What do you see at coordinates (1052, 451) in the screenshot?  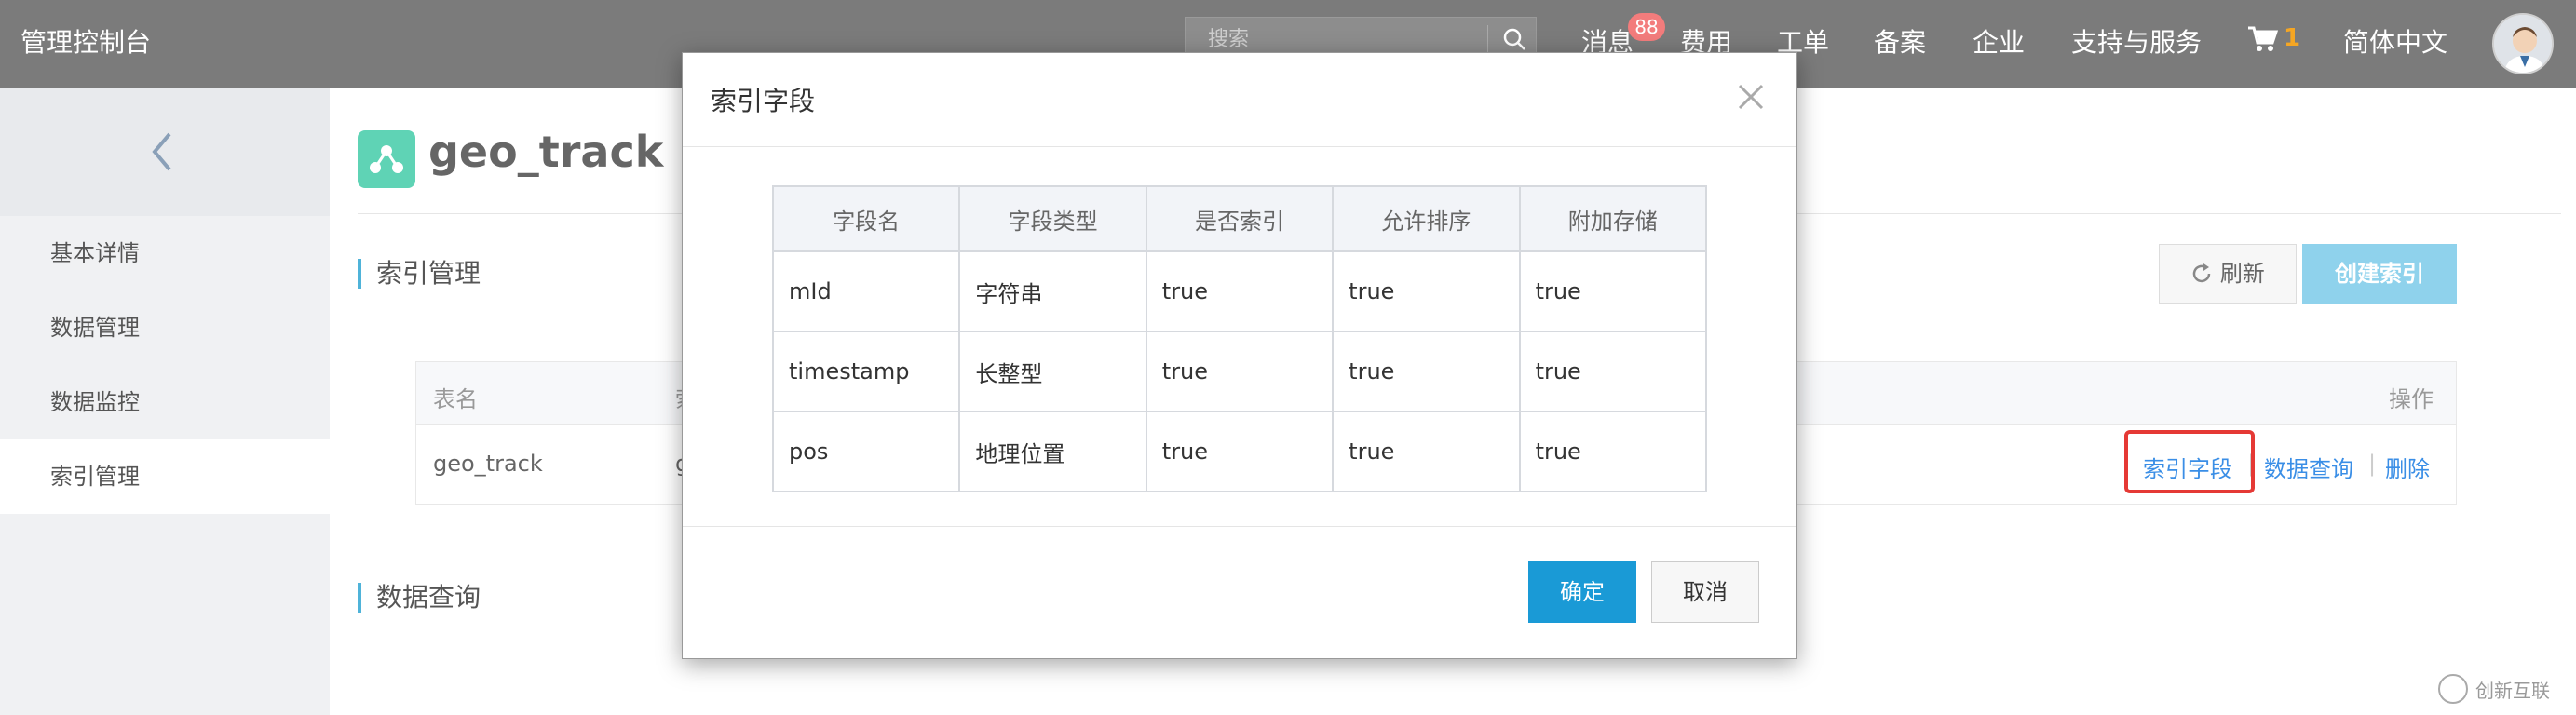 I see `cell-field-type: 地理位置` at bounding box center [1052, 451].